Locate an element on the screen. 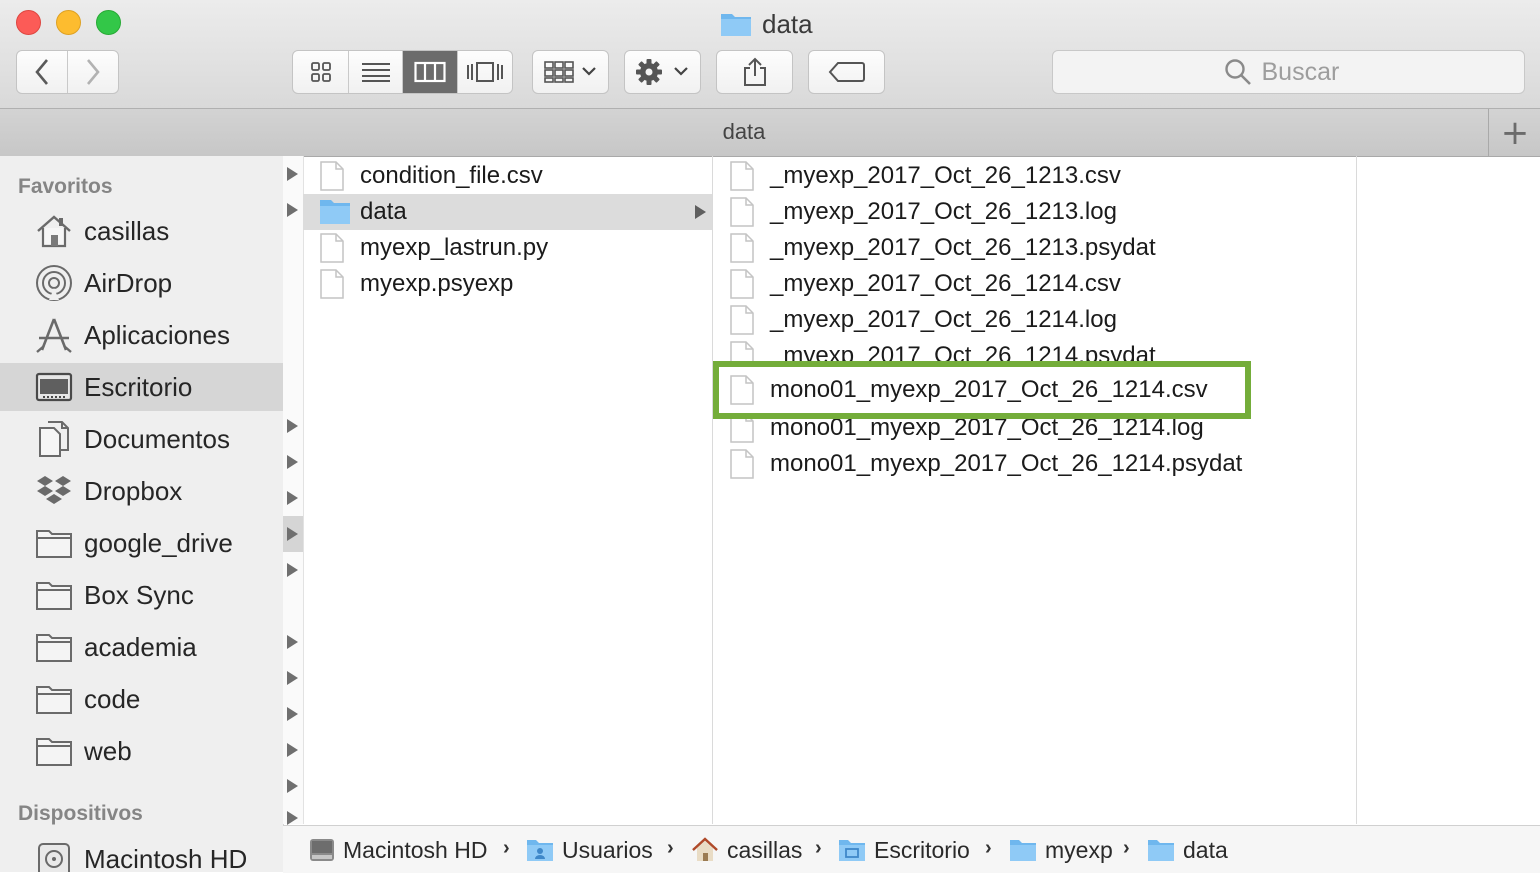 This screenshot has width=1540, height=873. forward-button is located at coordinates (93, 72).